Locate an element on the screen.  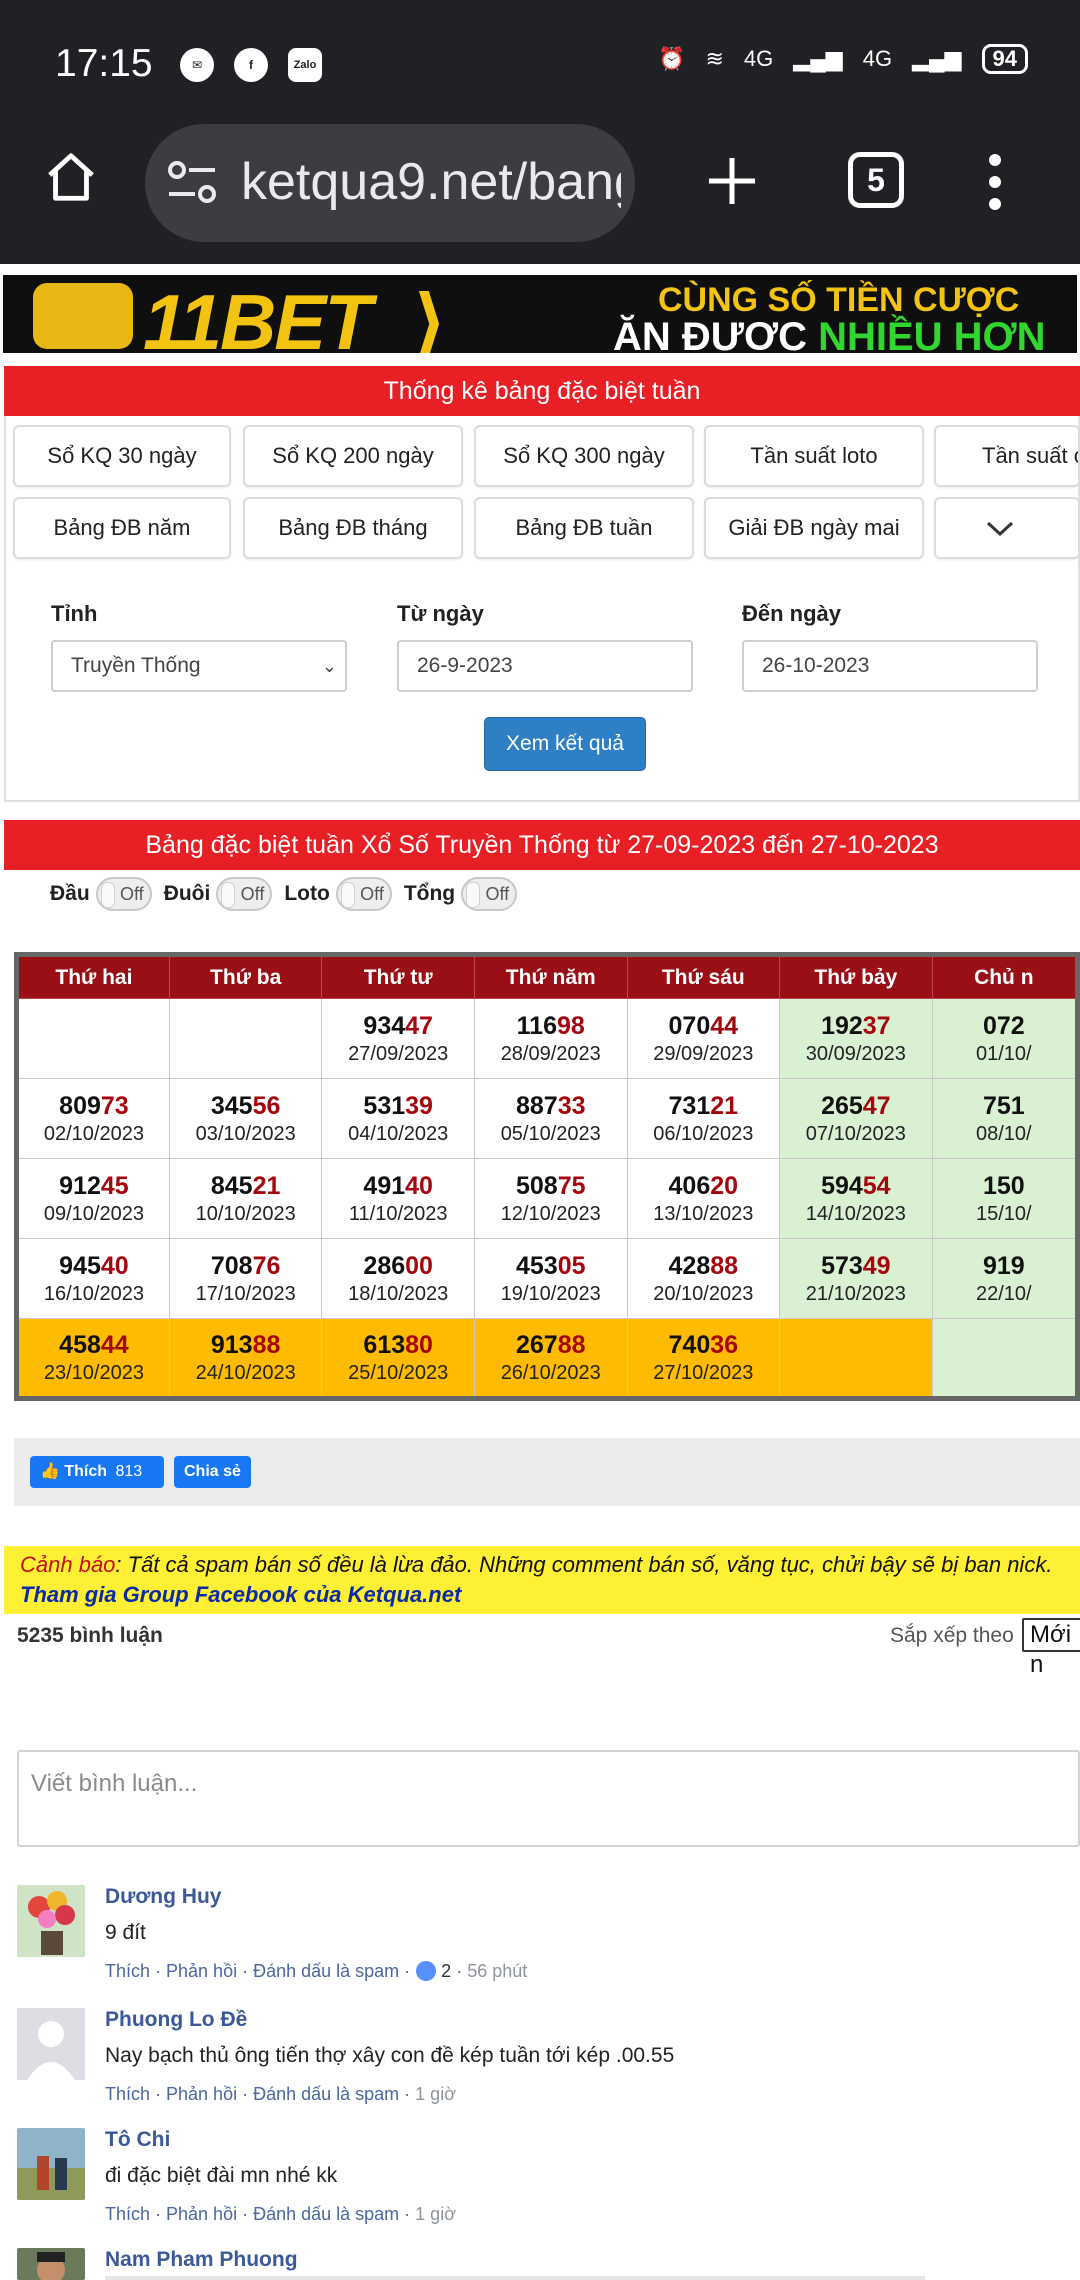
nav-button: Bảng ĐB tuần is located at coordinates (584, 528).